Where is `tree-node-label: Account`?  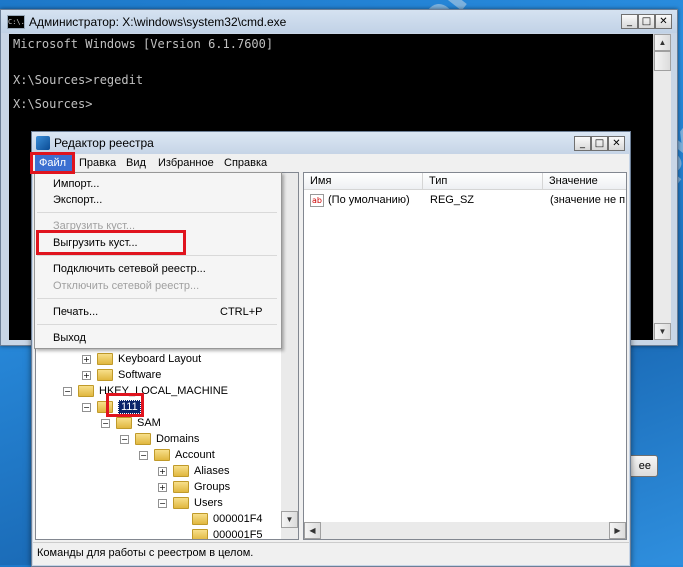
tree-node-label: Account is located at coordinates (195, 455).